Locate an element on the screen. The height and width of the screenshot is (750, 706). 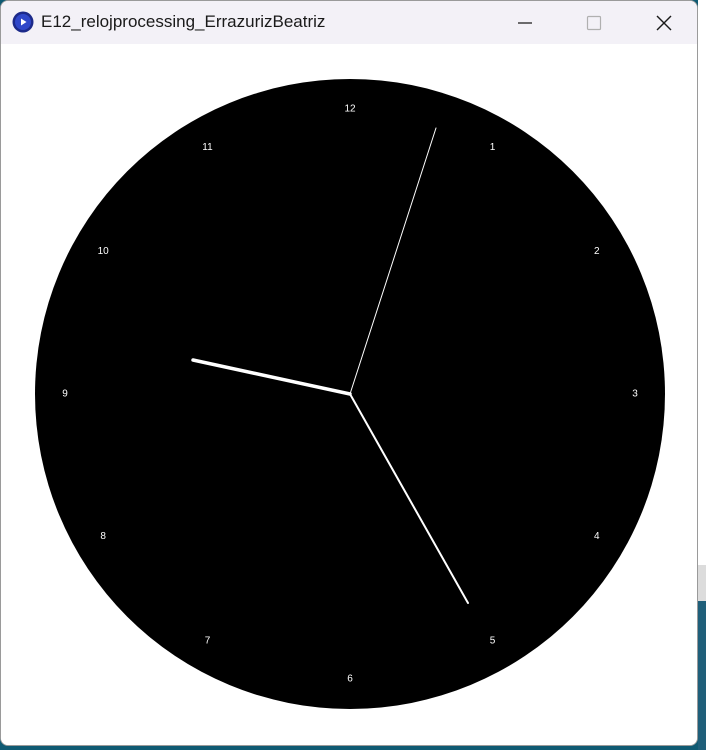
maximize-icon is located at coordinates (594, 22).